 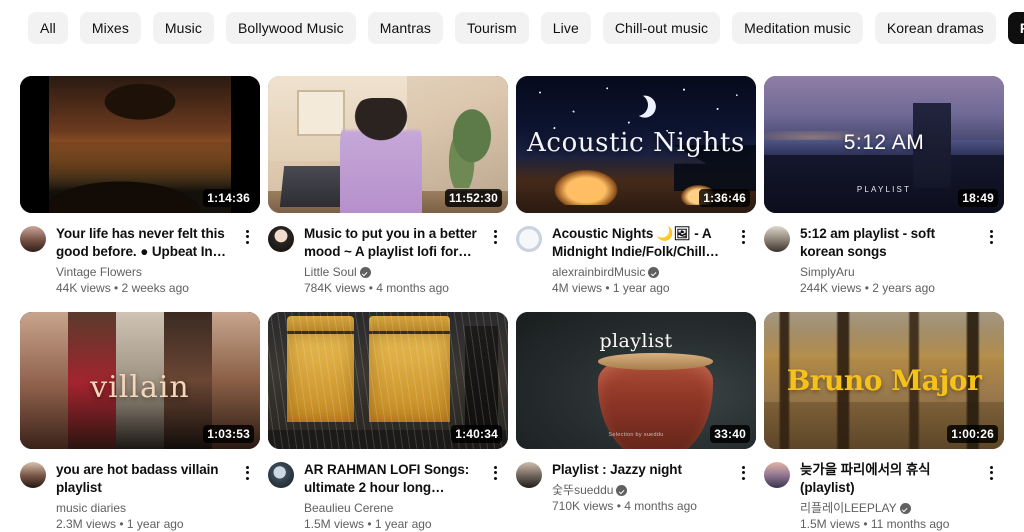 I want to click on poster-art, so click(x=320, y=113).